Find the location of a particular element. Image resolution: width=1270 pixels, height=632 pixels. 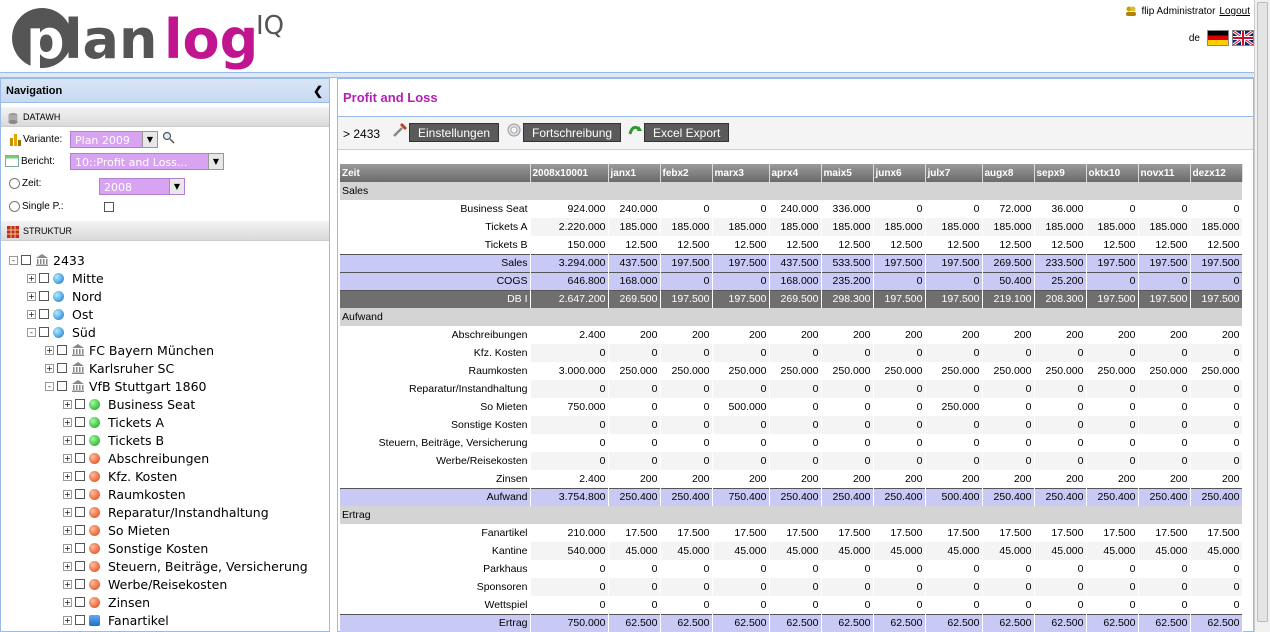

tree-node: + Steuern, Beiträge, Versicherung is located at coordinates (166, 566).